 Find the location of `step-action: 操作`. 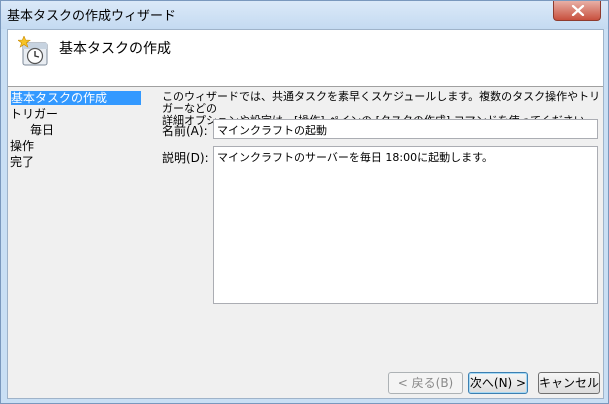

step-action: 操作 is located at coordinates (22, 146).